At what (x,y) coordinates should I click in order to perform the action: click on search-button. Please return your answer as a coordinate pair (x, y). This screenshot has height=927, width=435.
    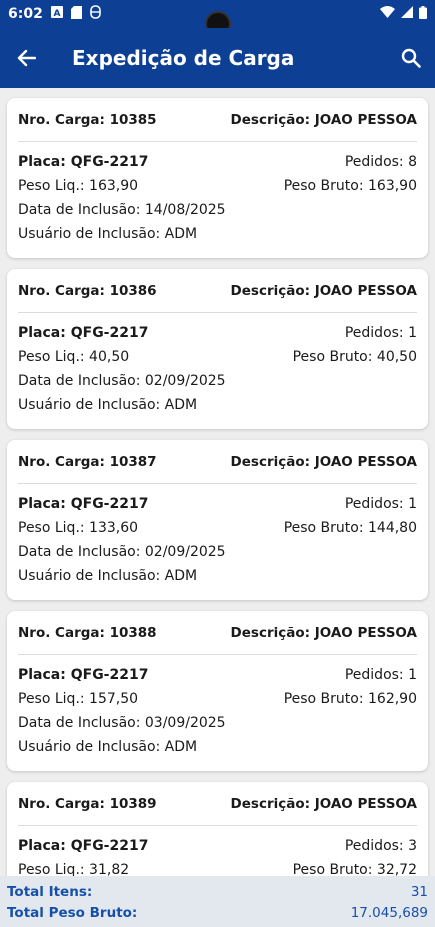
    Looking at the image, I should click on (411, 58).